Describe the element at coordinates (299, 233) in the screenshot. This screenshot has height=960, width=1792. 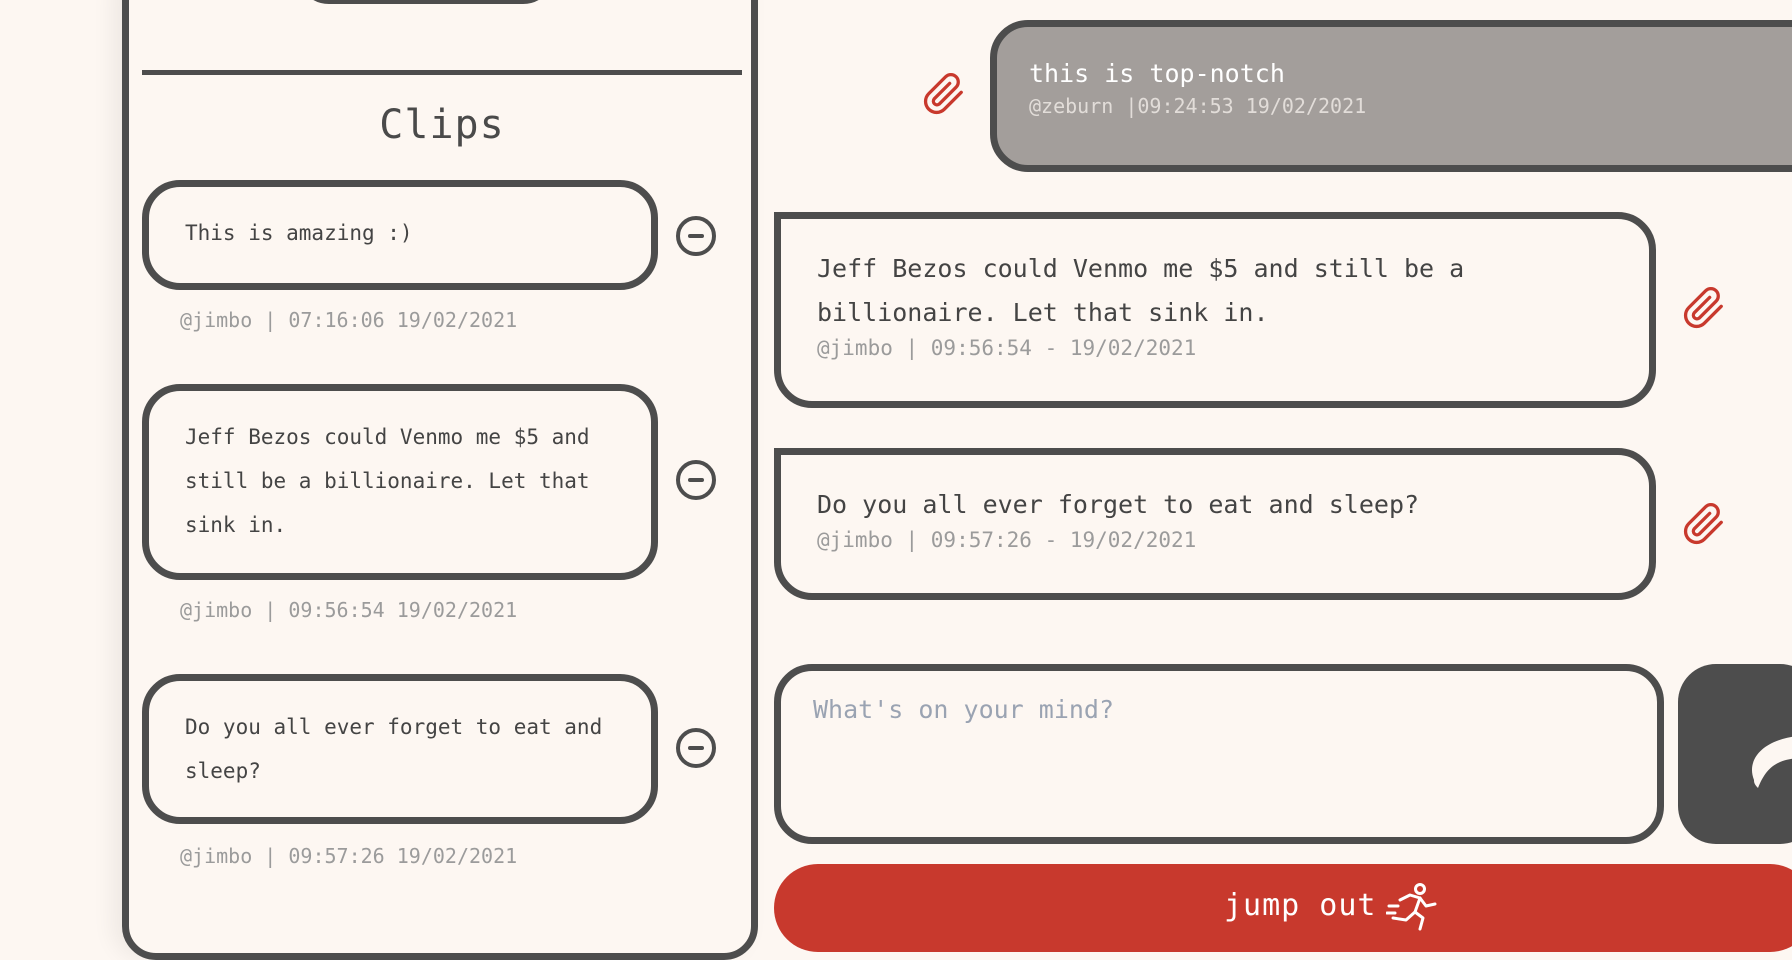
I see `clip-text: This is amazing :)` at that location.